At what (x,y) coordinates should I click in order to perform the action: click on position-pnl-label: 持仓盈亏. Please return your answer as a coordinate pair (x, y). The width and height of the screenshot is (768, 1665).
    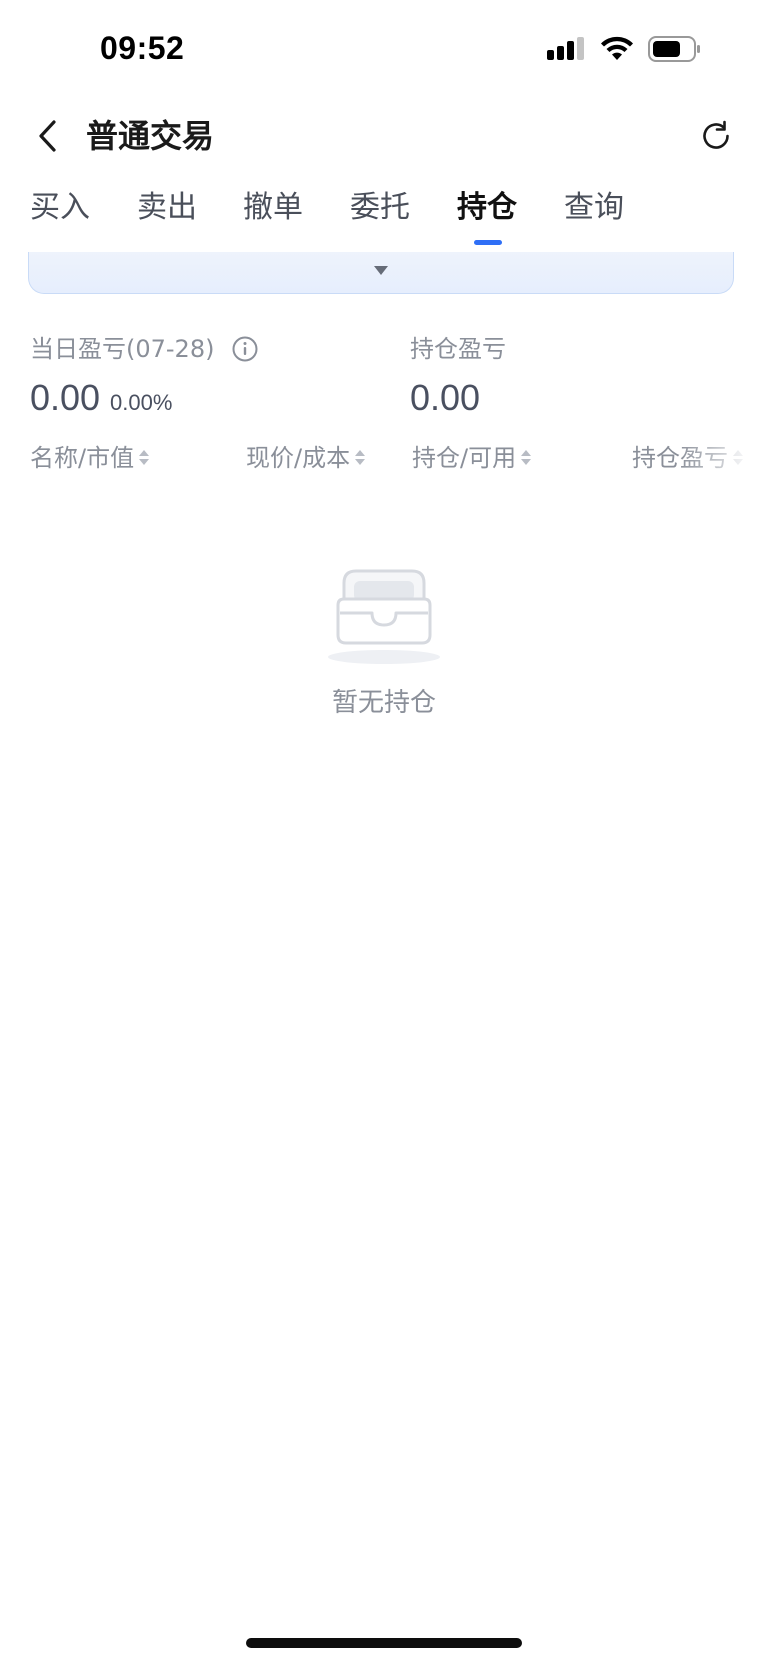
    Looking at the image, I should click on (458, 349).